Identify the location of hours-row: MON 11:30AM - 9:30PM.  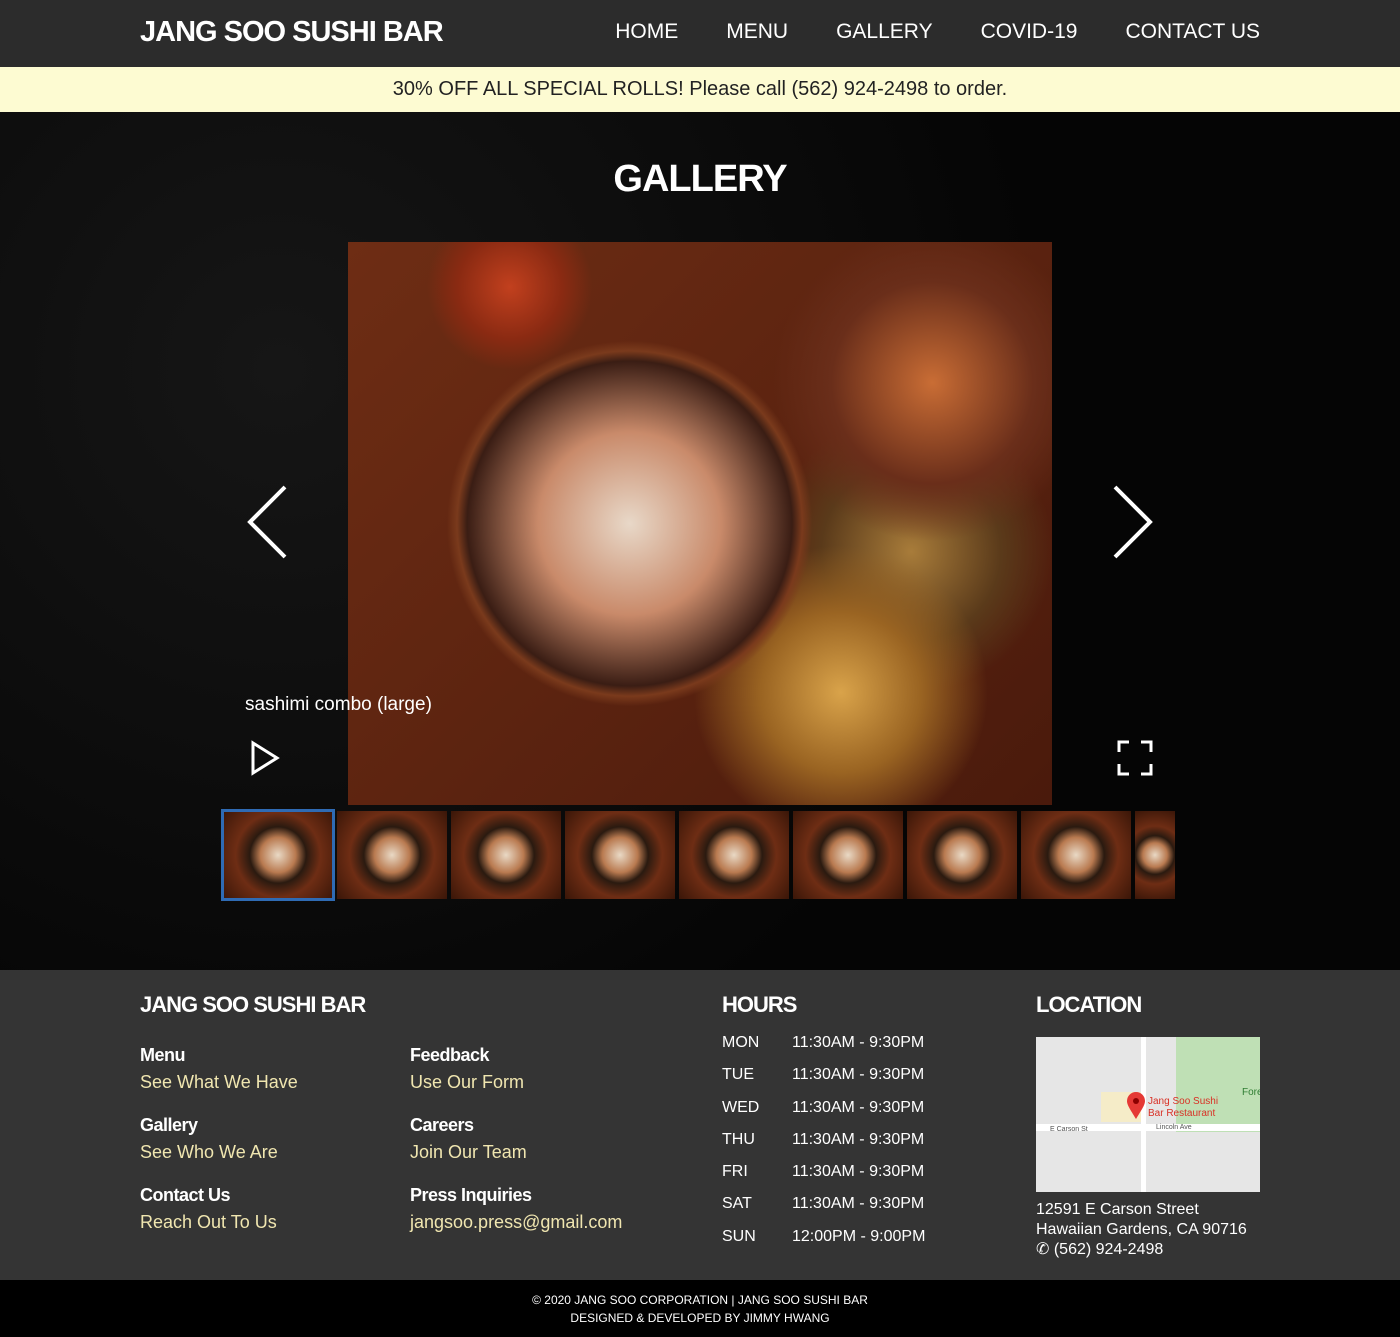
(823, 1042).